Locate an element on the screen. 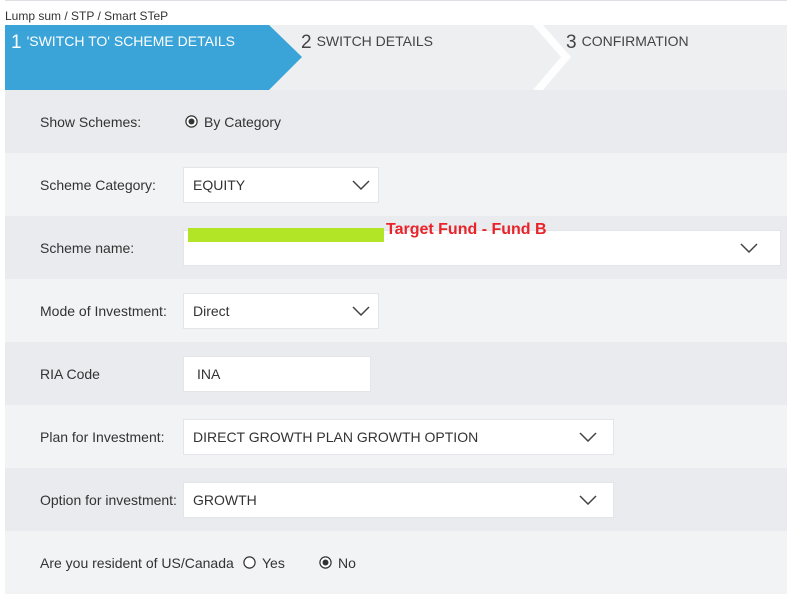 Image resolution: width=787 pixels, height=594 pixels. option-select: GROWTH is located at coordinates (398, 499).